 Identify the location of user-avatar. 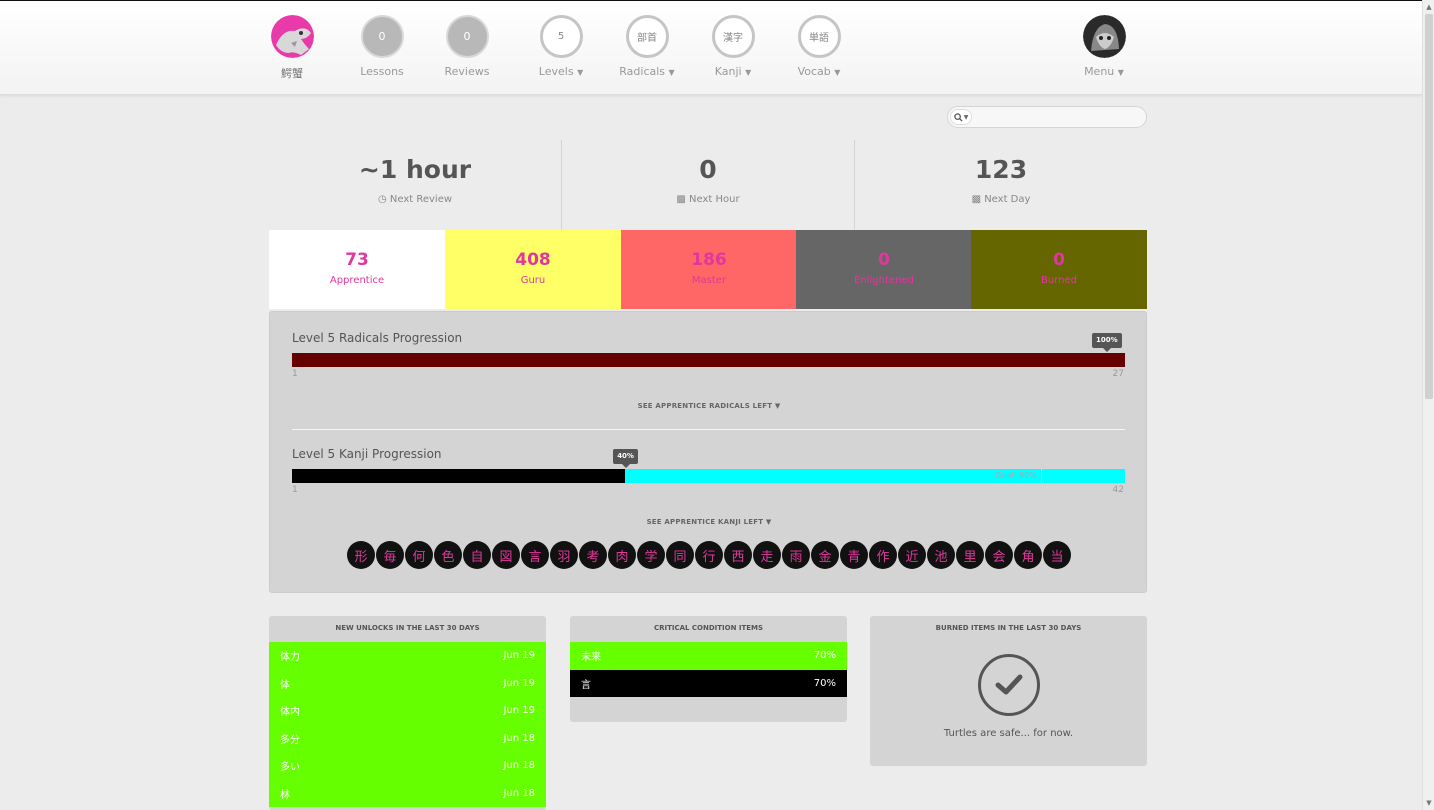
(292, 36).